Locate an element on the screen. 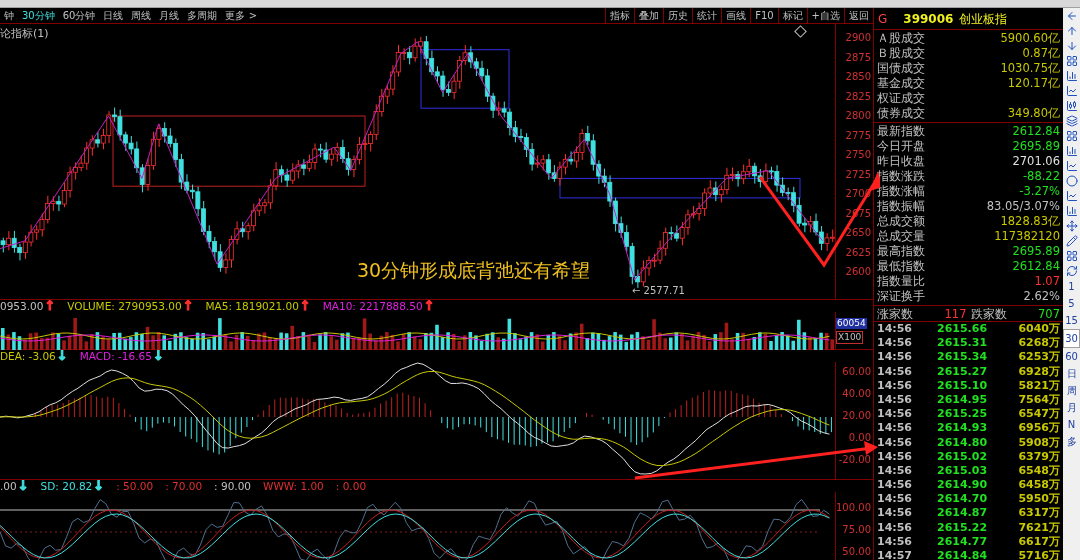 Image resolution: width=1080 pixels, height=560 pixels. tick-price: 2615.10 is located at coordinates (963, 385).